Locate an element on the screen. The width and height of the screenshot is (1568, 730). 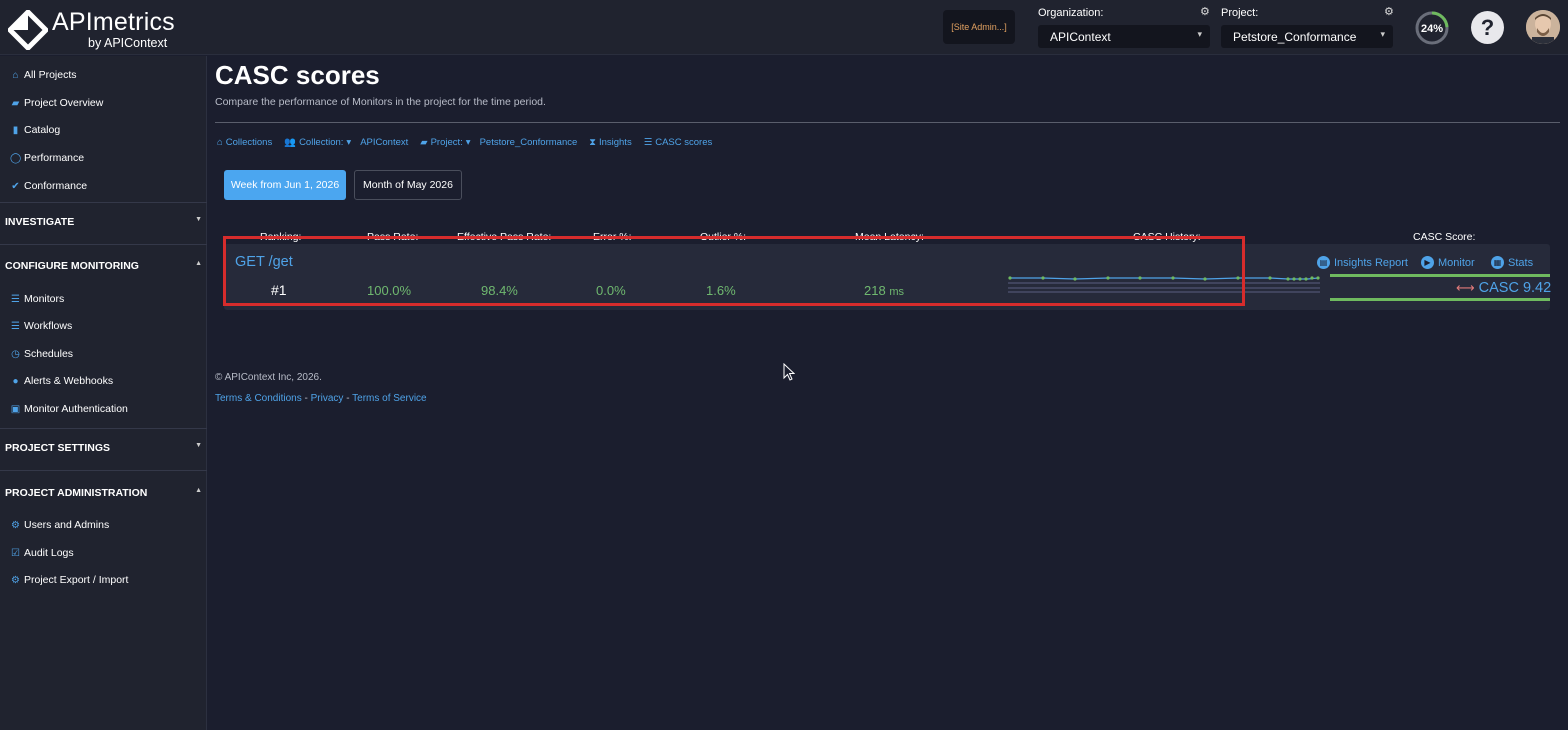
sidebar-item-project-overview: ▰ Project Overview is located at coordinates (57, 103).